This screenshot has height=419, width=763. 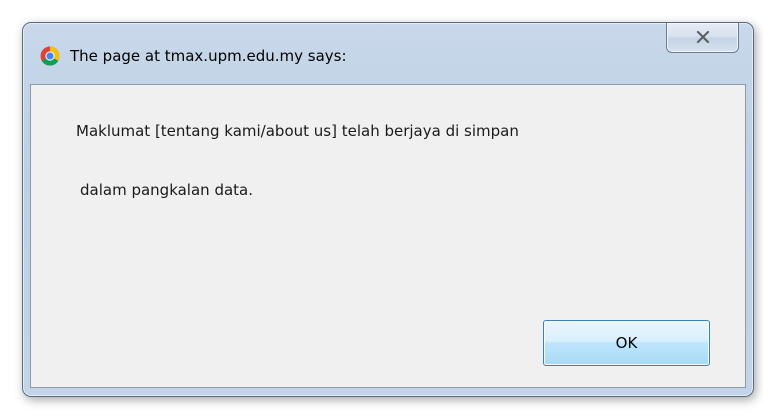 I want to click on close-button, so click(x=702, y=38).